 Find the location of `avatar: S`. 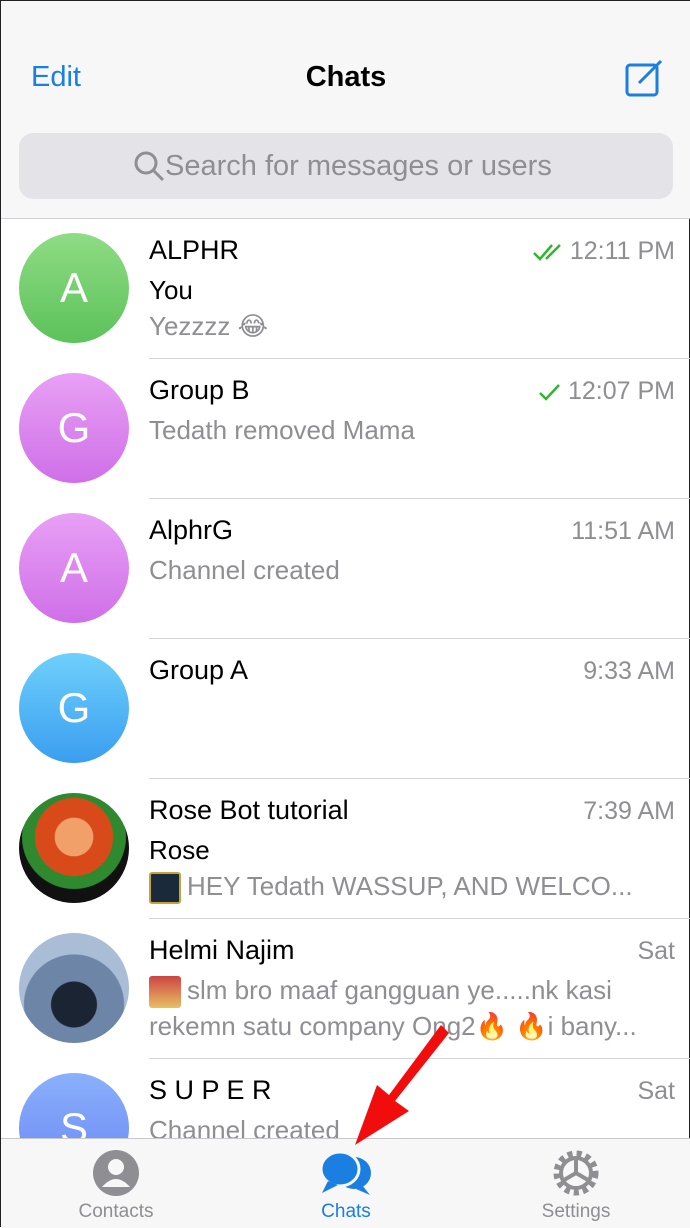

avatar: S is located at coordinates (74, 1105).